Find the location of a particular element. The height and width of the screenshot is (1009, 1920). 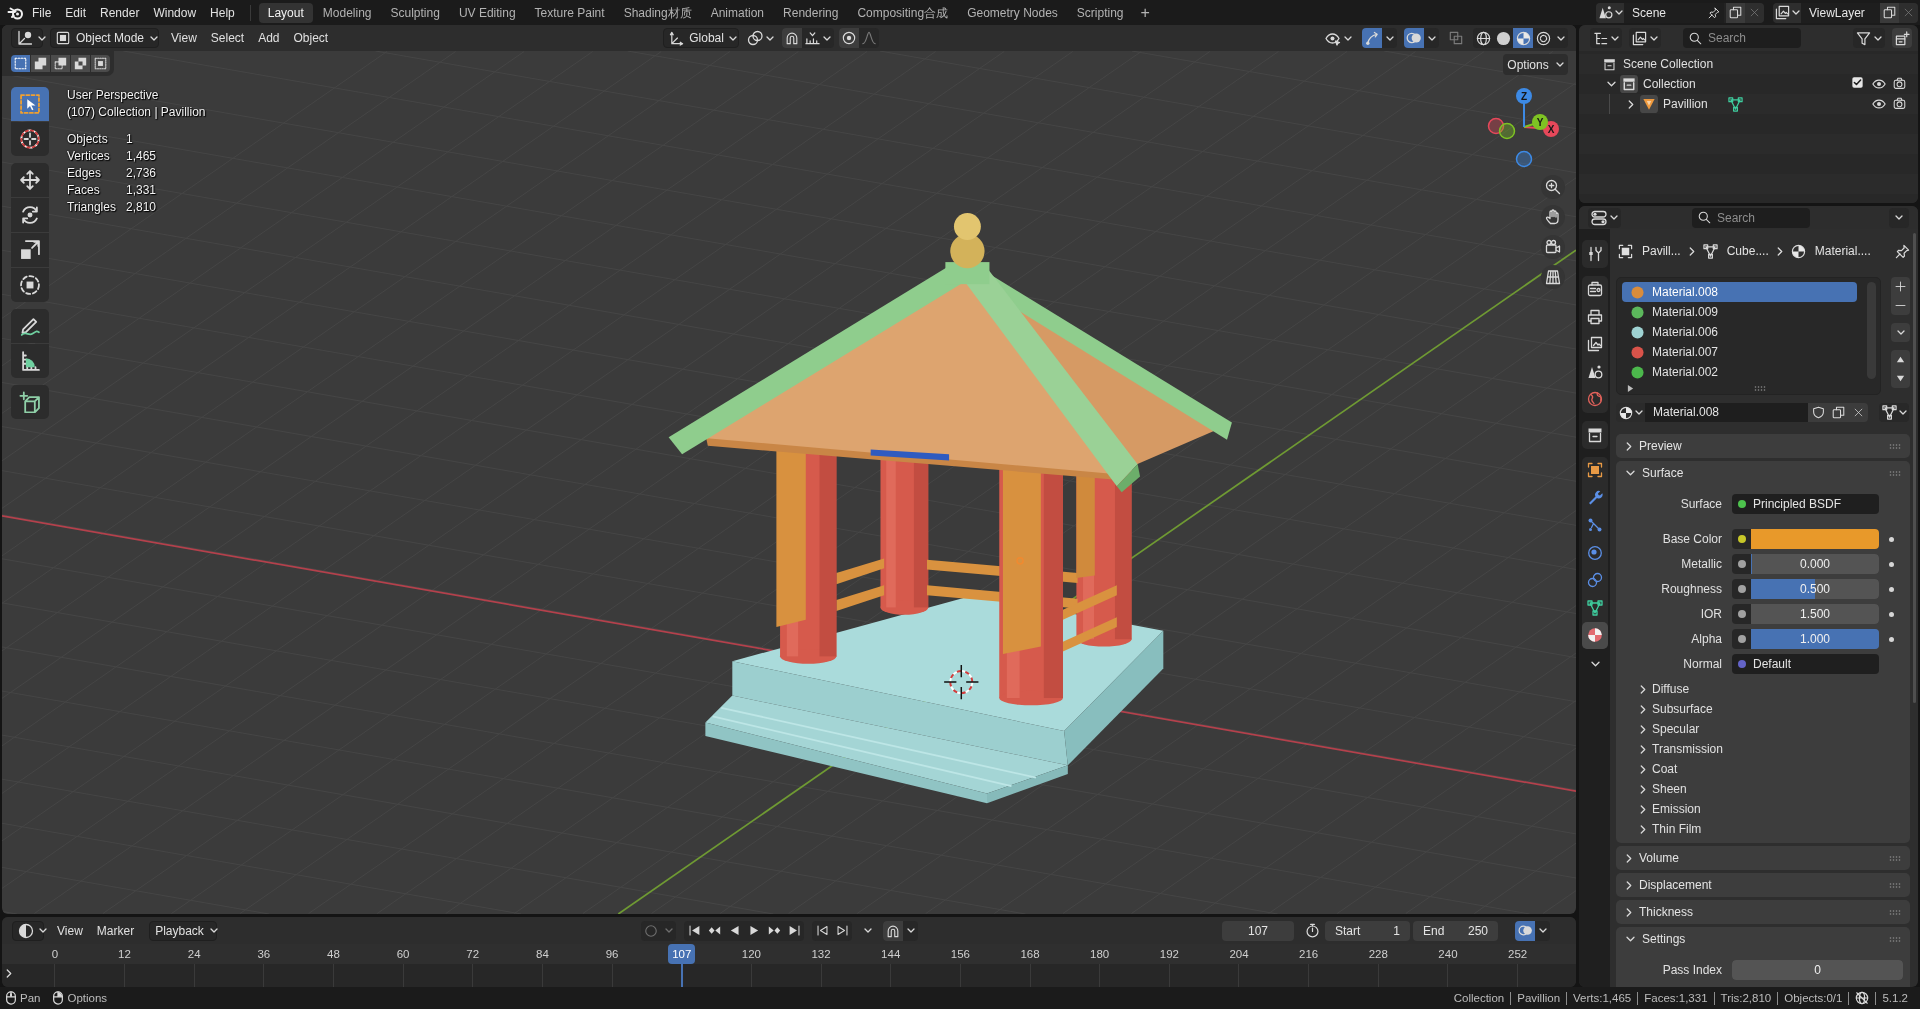

color-swatch is located at coordinates (1815, 539).